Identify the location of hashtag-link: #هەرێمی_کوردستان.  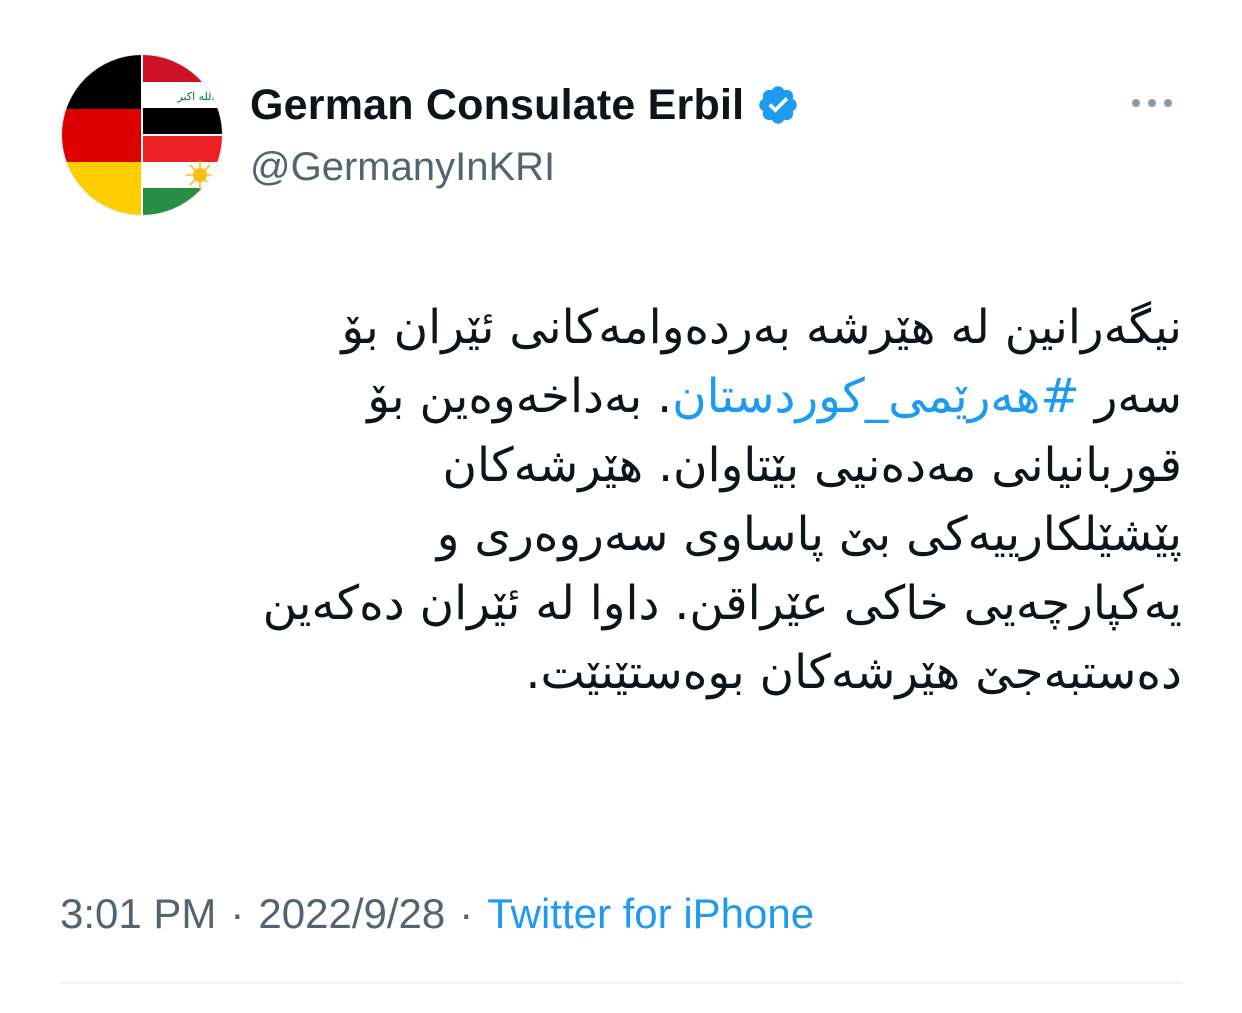
(876, 396).